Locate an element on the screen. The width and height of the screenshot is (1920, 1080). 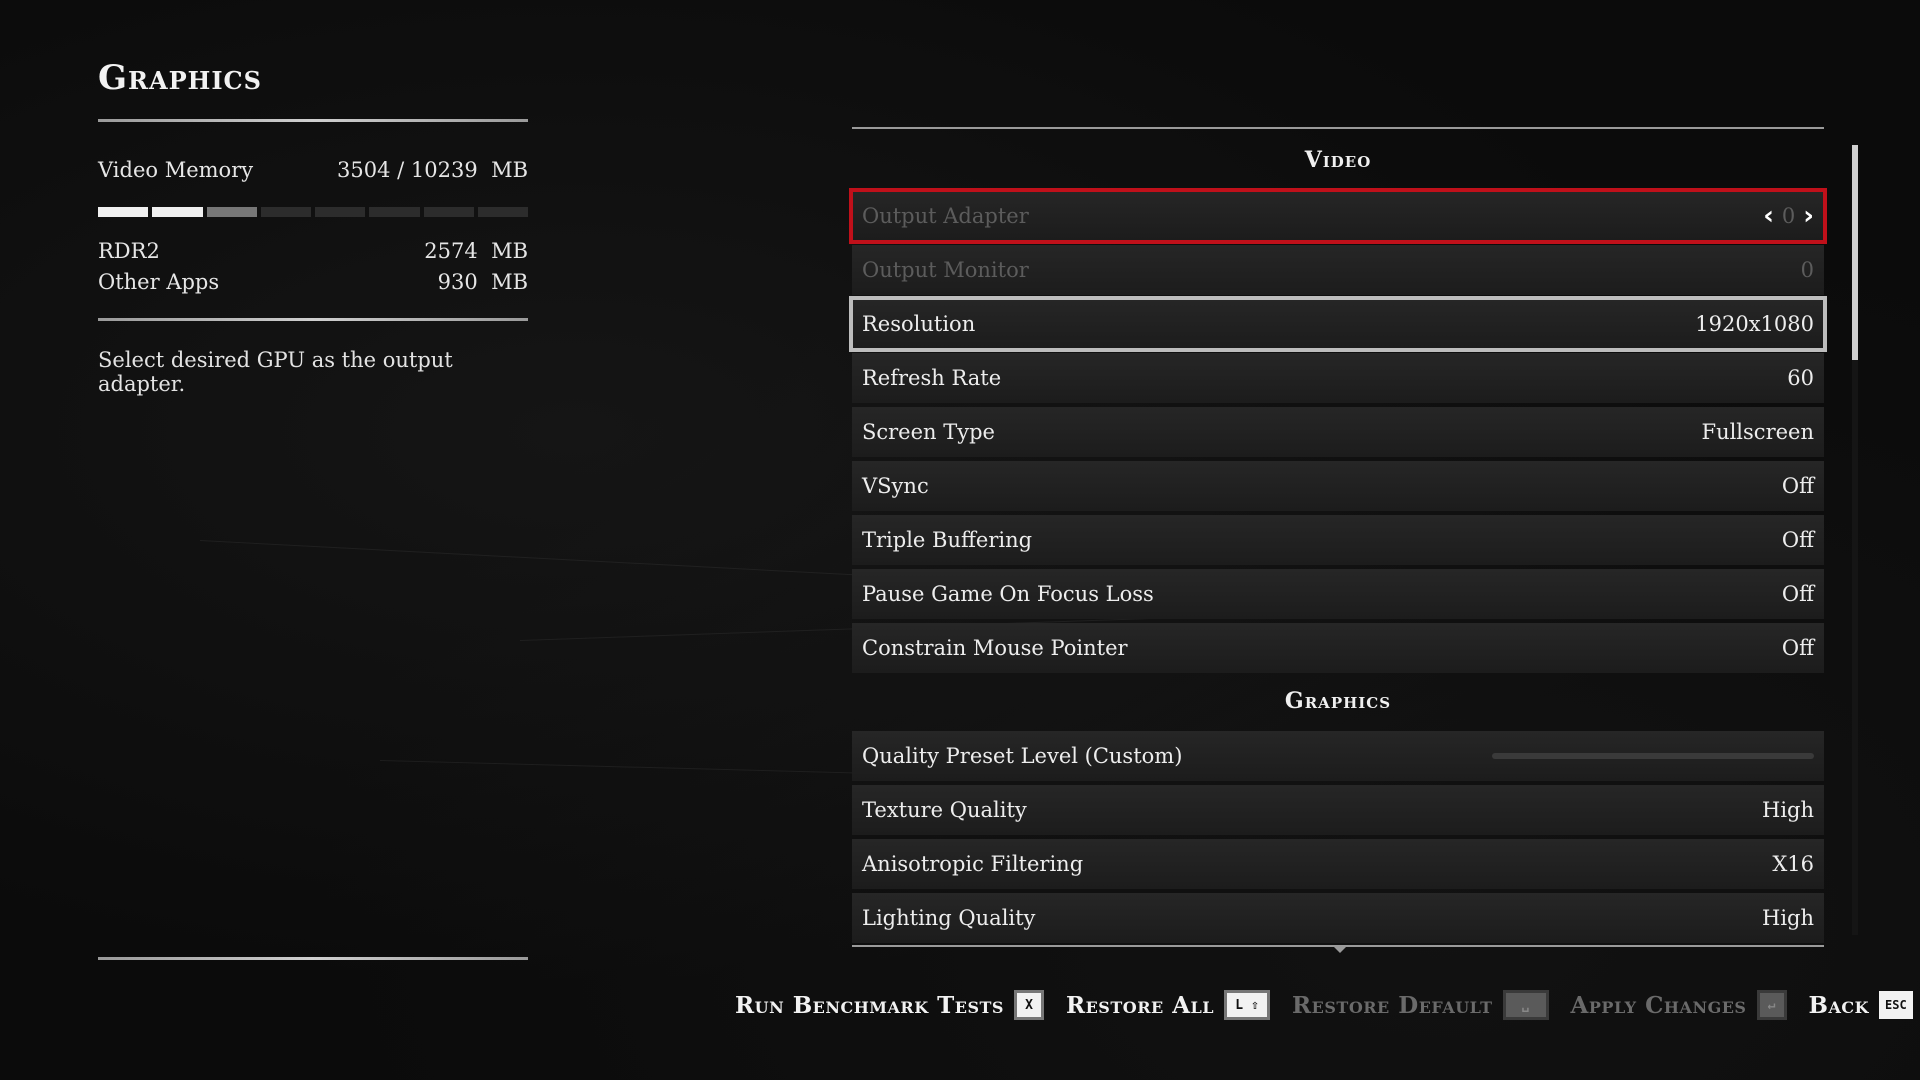
apply-changes-button: Apply Changes ↵ is located at coordinates (1679, 1005).